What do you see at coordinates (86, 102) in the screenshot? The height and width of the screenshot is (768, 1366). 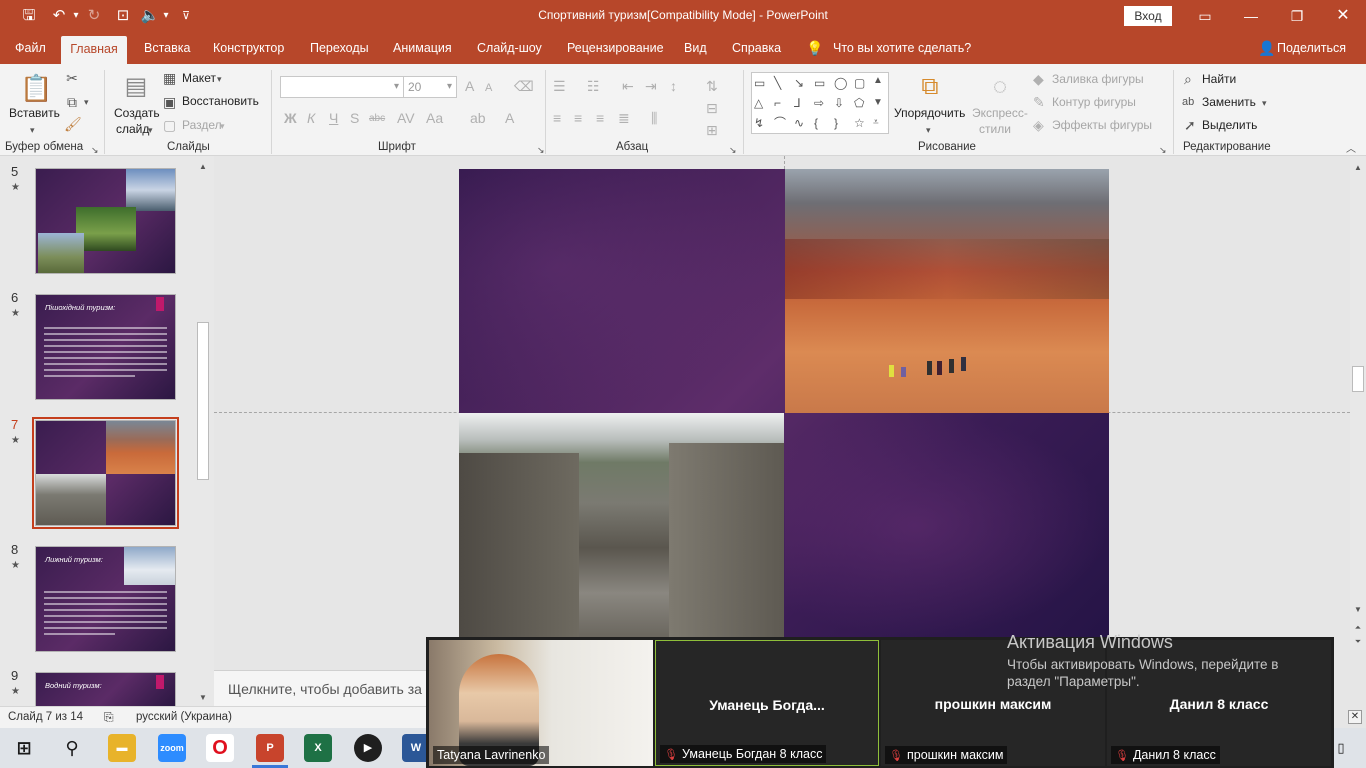 I see `copy-dropdown-icon: ▾` at bounding box center [86, 102].